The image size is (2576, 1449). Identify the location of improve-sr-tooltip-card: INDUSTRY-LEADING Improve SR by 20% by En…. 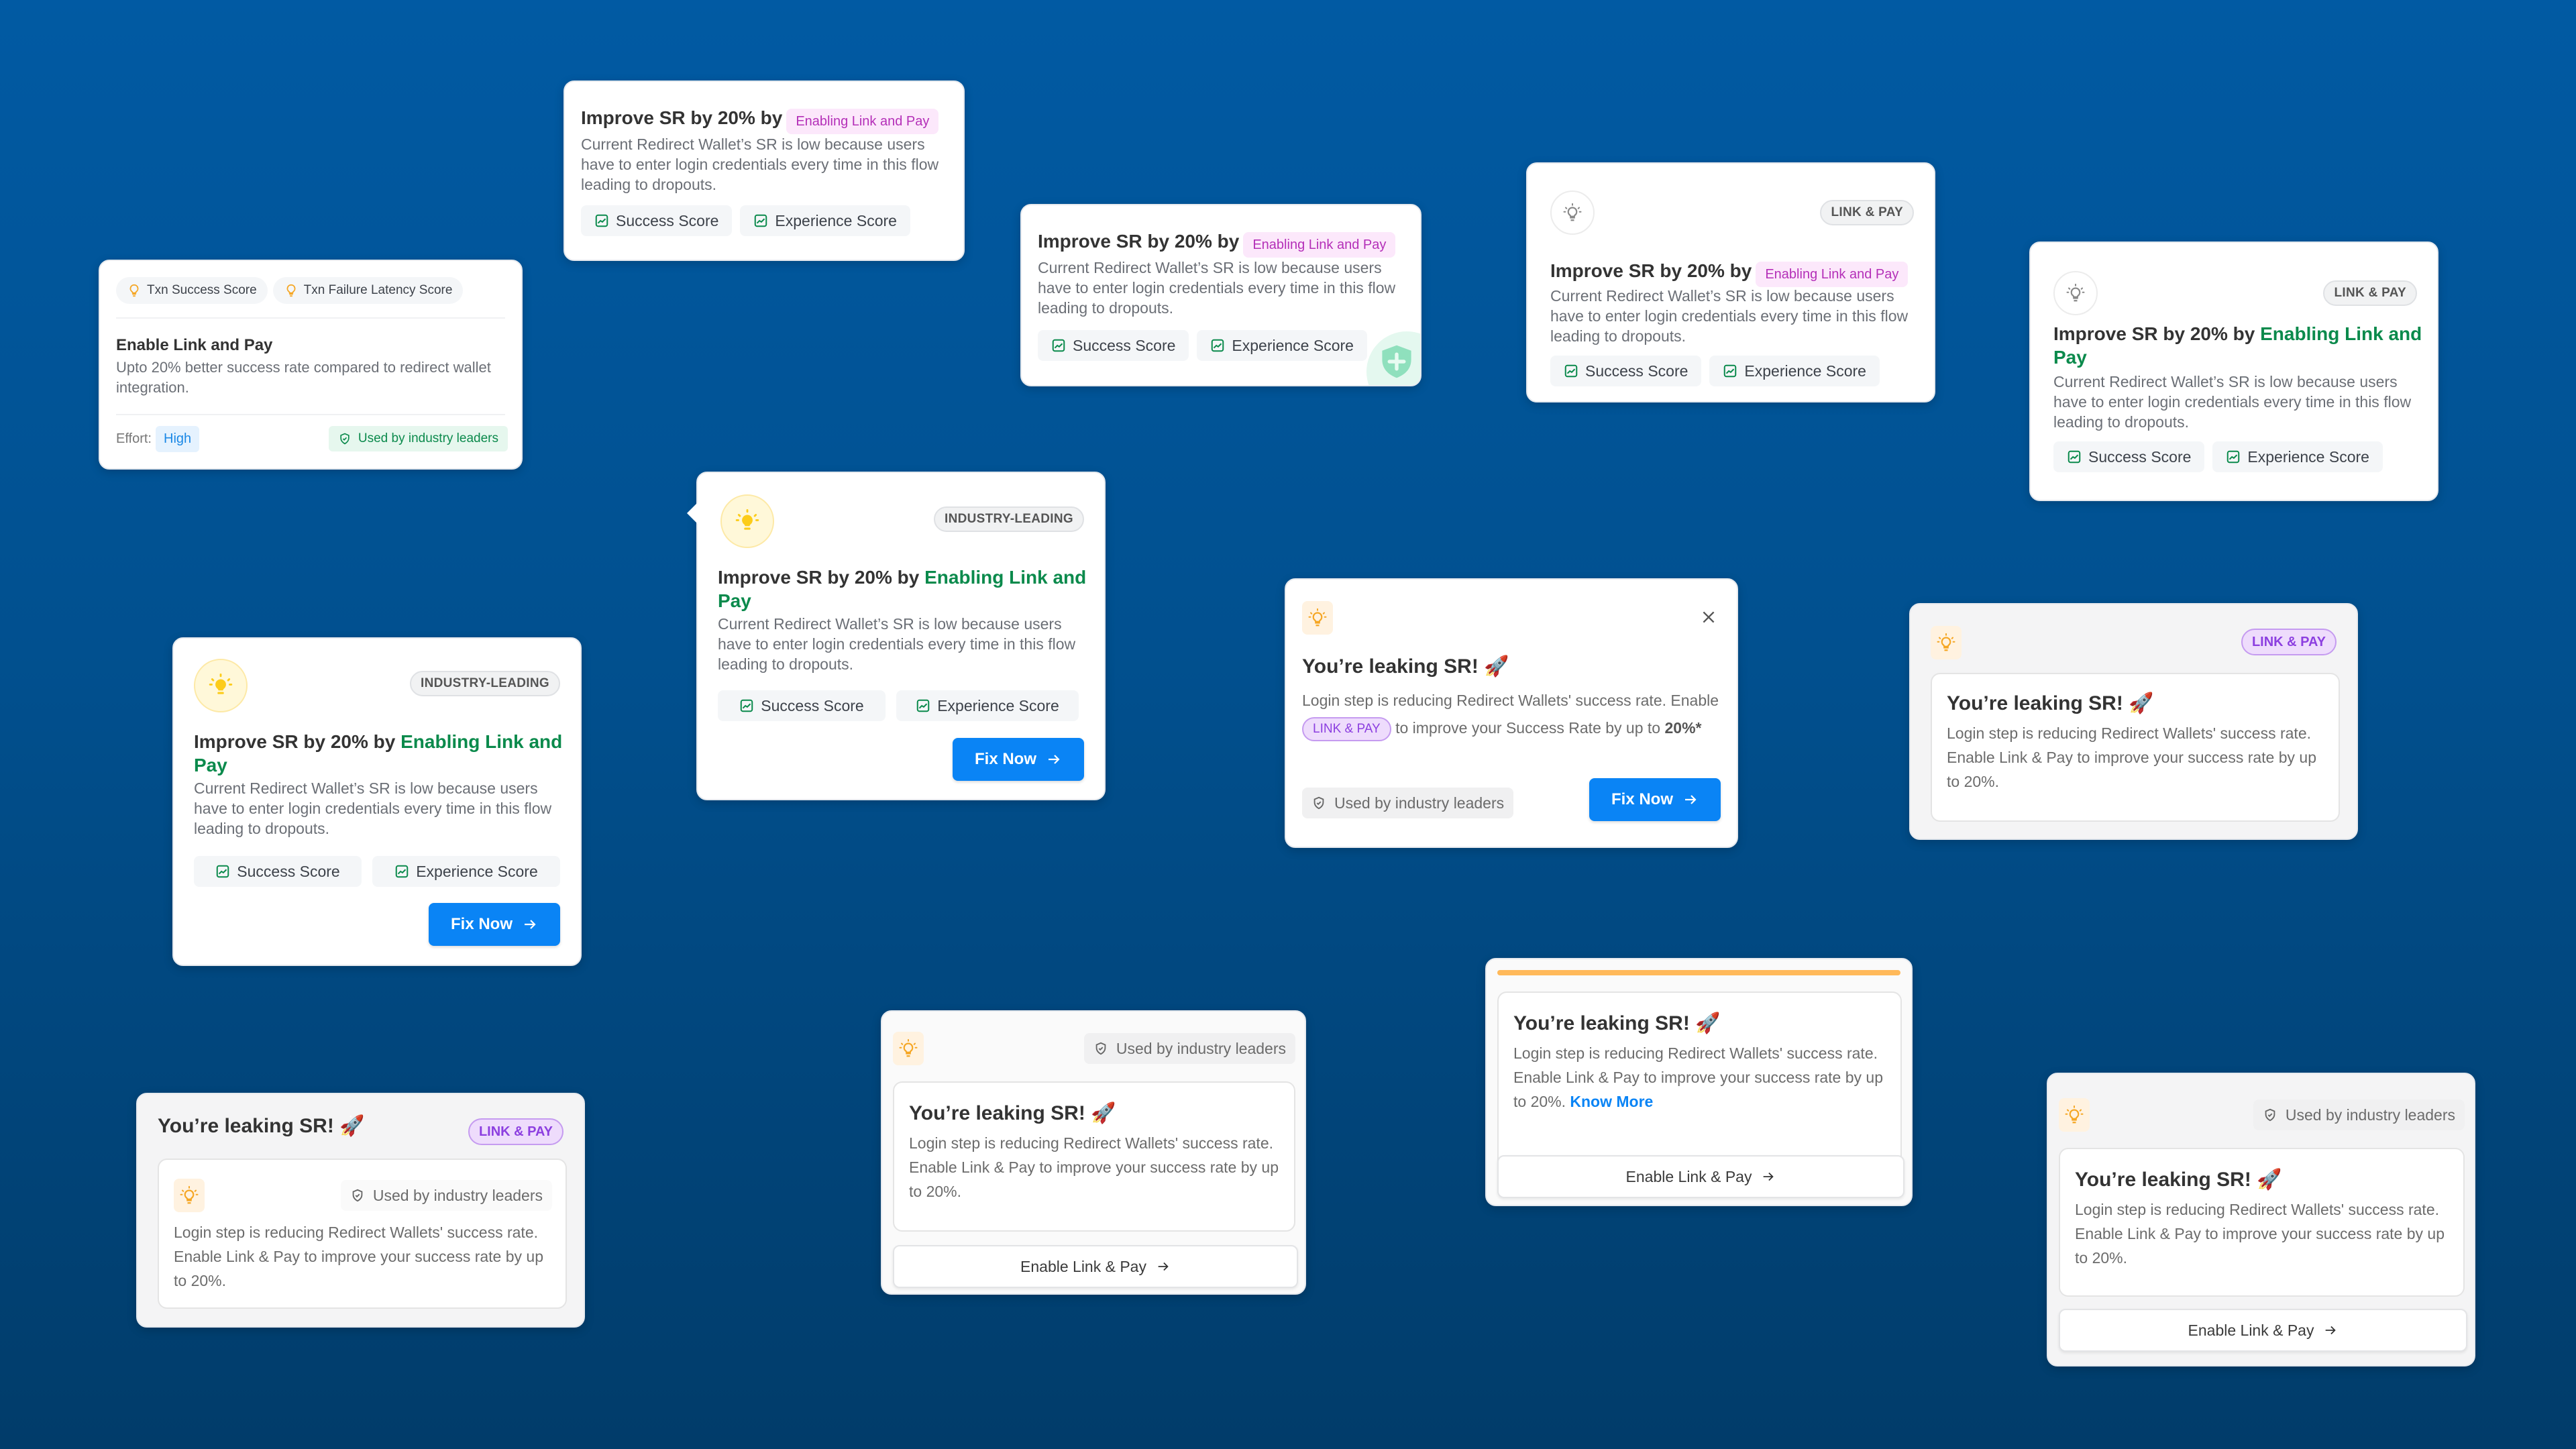
(896, 636).